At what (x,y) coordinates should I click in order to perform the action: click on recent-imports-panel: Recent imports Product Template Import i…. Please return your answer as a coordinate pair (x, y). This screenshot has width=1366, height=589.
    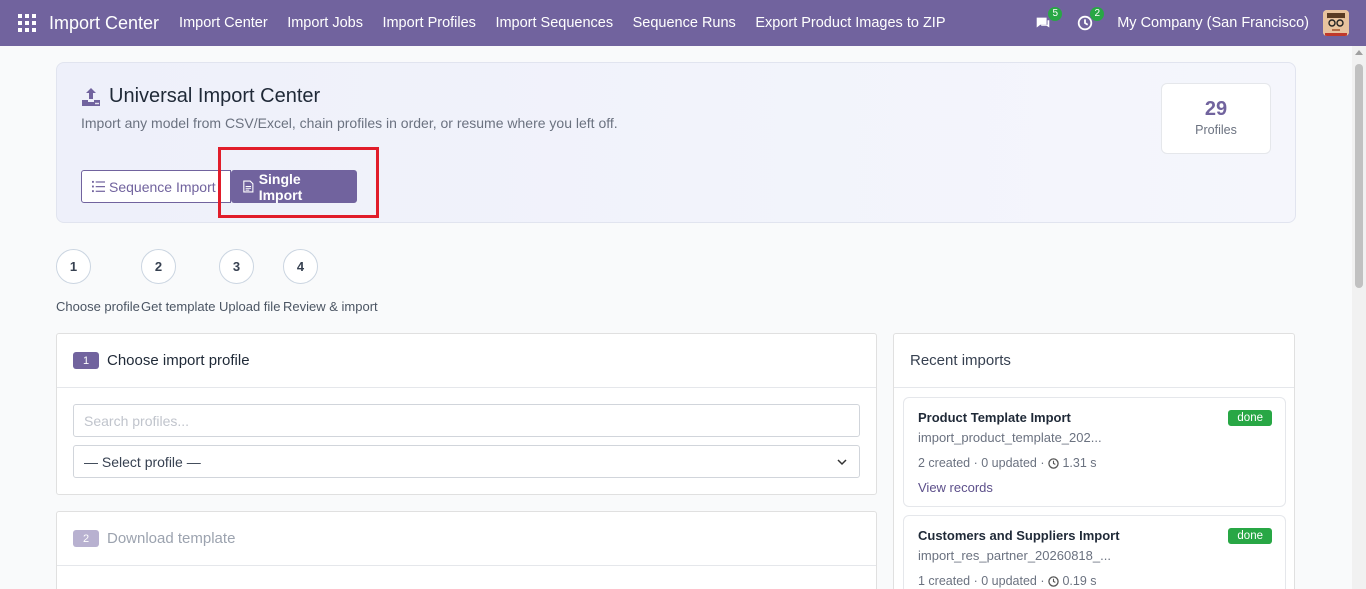
    Looking at the image, I should click on (1094, 461).